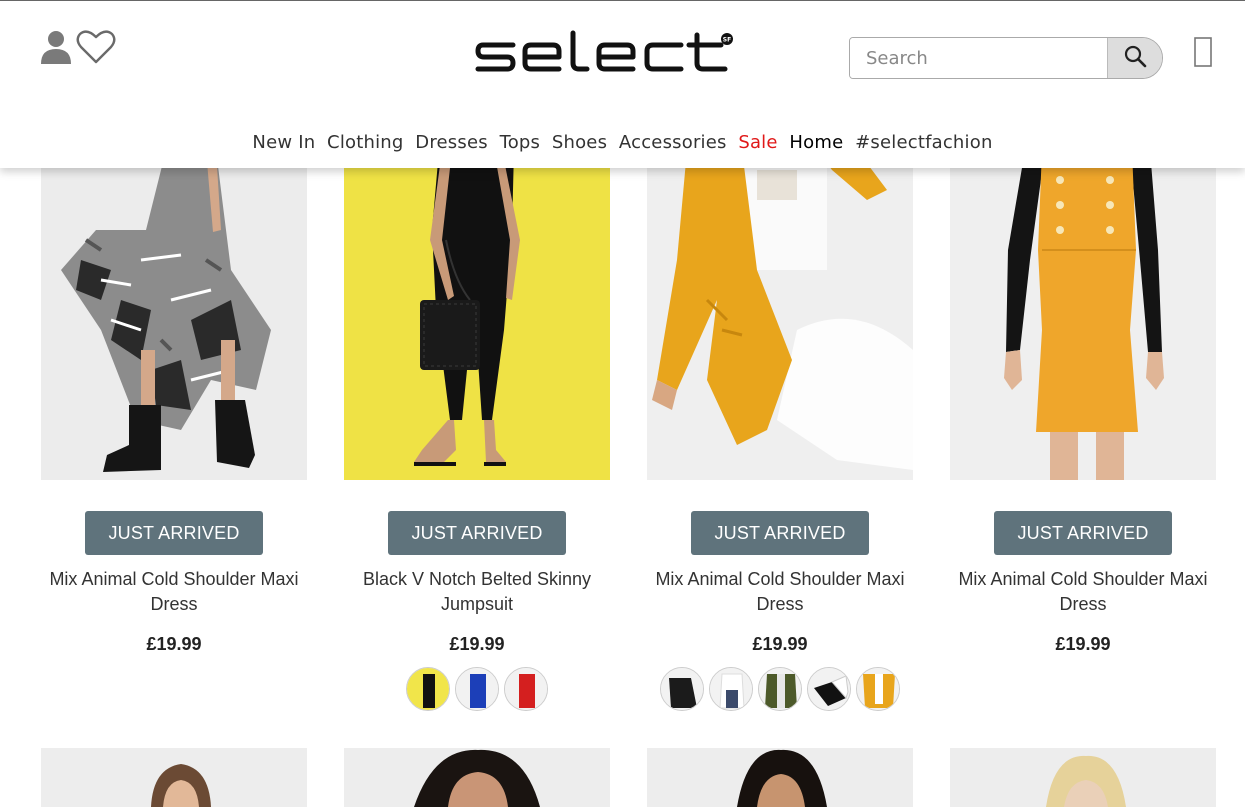  I want to click on swatch-mustard, so click(878, 689).